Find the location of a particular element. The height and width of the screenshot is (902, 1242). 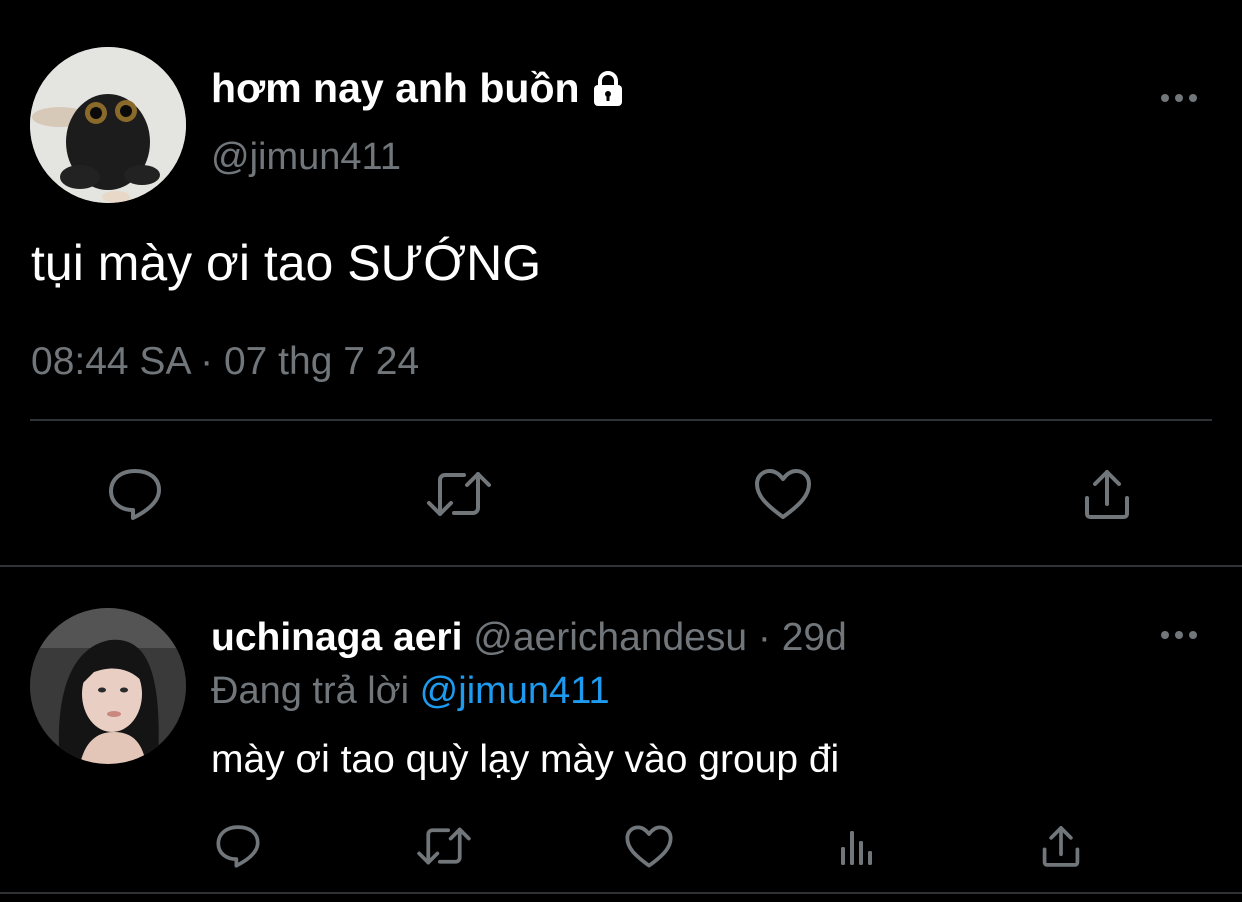

reply-avatar is located at coordinates (108, 686).